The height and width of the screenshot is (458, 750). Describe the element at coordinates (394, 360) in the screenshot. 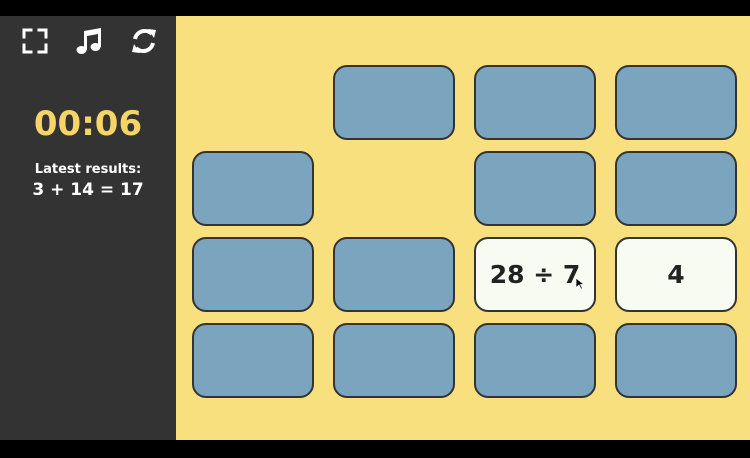

I see `card-r3-c1` at that location.